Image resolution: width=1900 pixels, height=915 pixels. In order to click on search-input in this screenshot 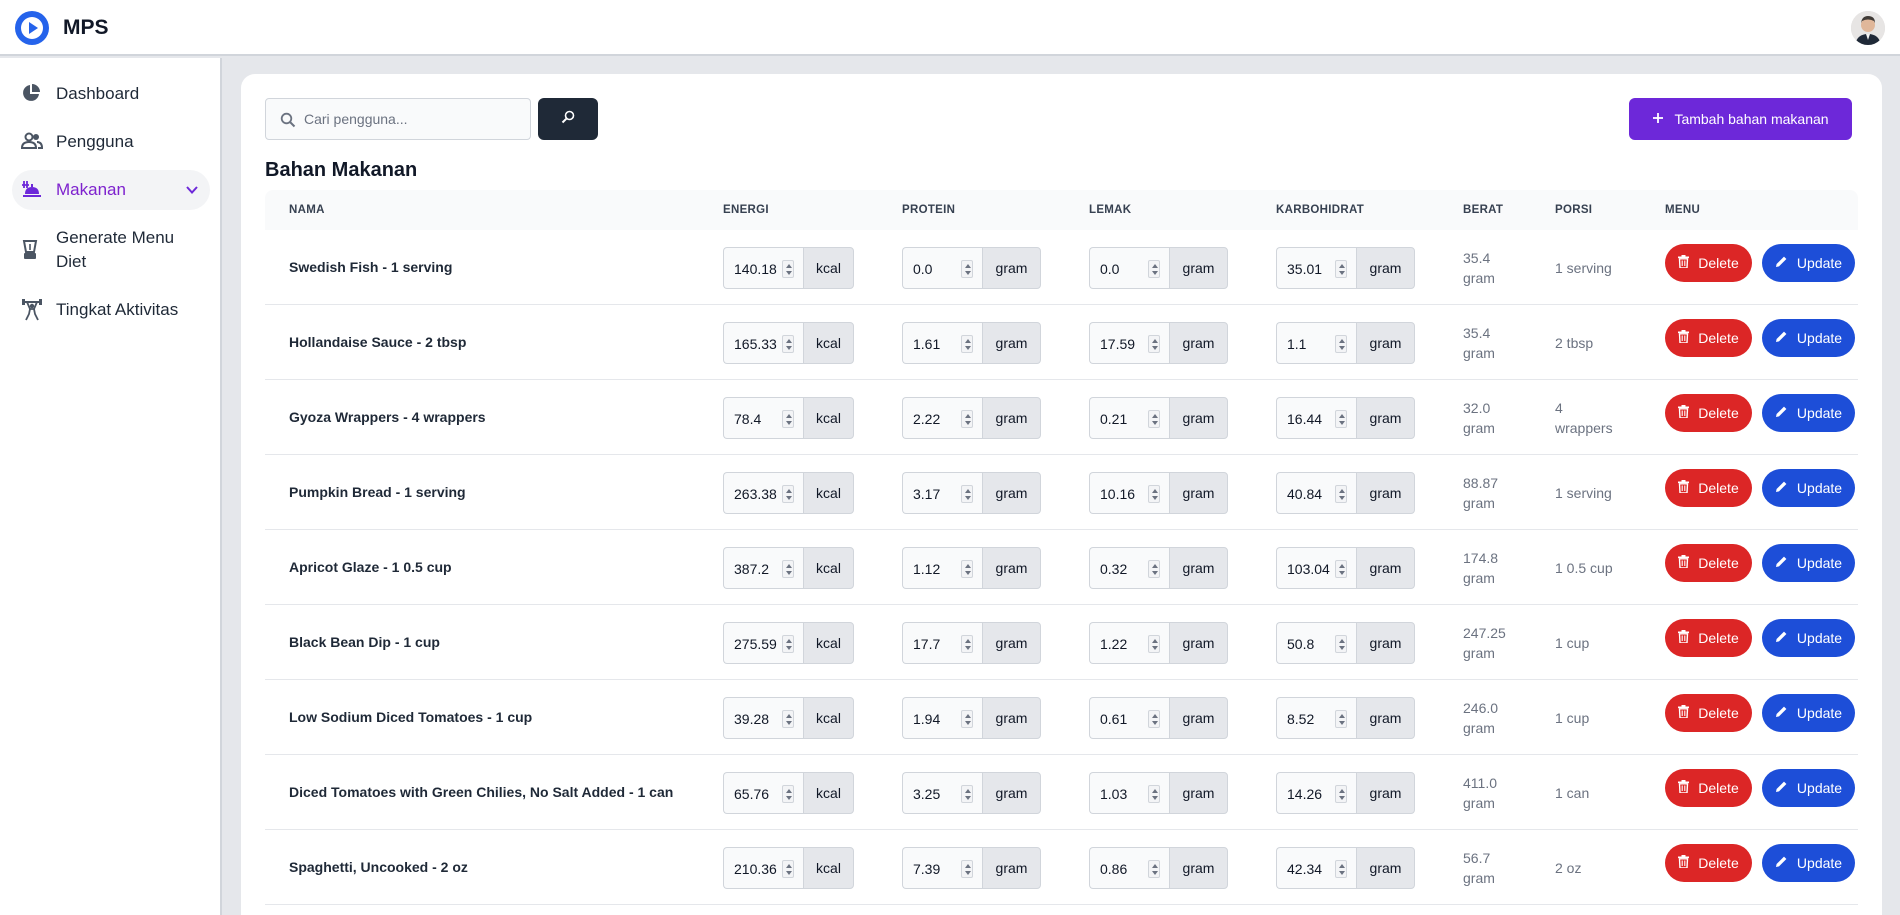, I will do `click(414, 119)`.